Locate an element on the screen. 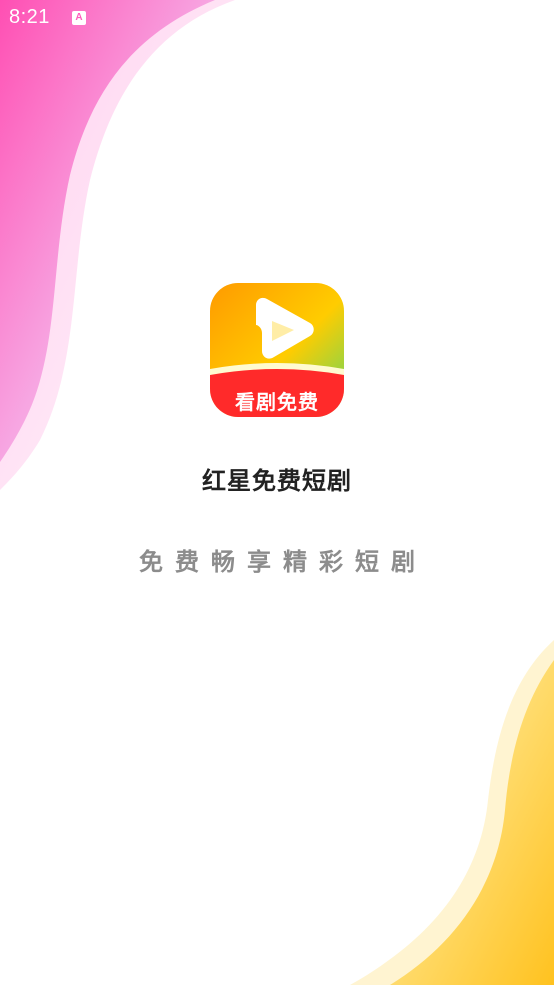 The image size is (554, 985). app-slogan: 免费畅享精彩短剧 is located at coordinates (283, 562).